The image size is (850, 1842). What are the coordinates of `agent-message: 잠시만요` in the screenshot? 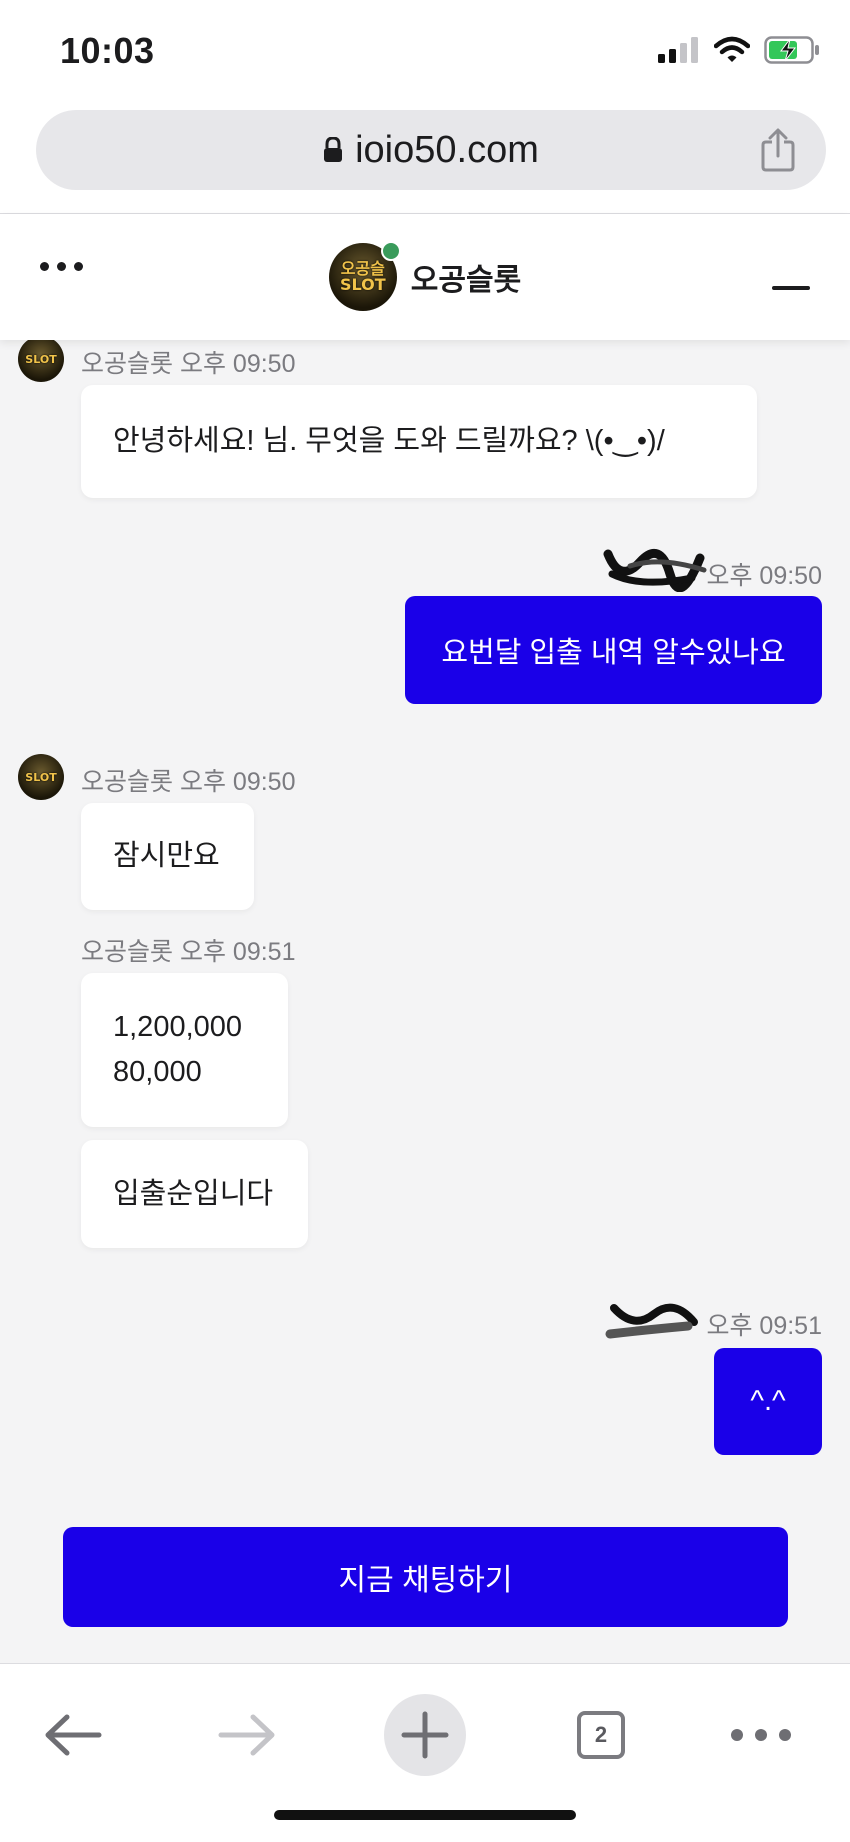 It's located at (167, 856).